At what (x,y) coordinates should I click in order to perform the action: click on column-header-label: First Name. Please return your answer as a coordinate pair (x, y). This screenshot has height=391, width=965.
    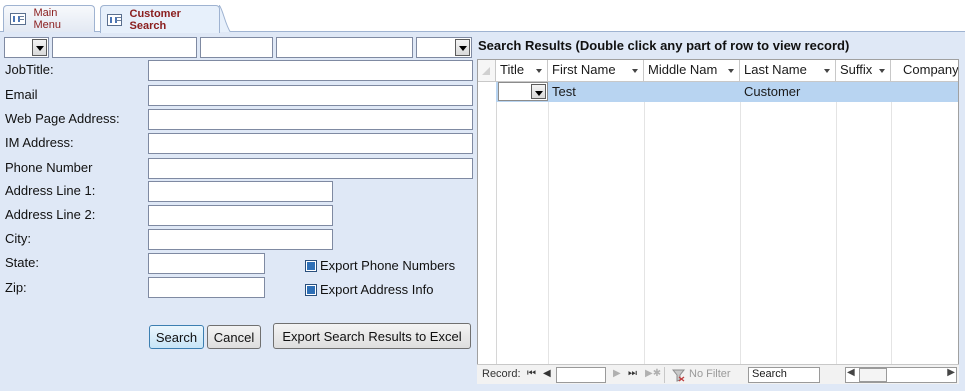
    Looking at the image, I should click on (584, 69).